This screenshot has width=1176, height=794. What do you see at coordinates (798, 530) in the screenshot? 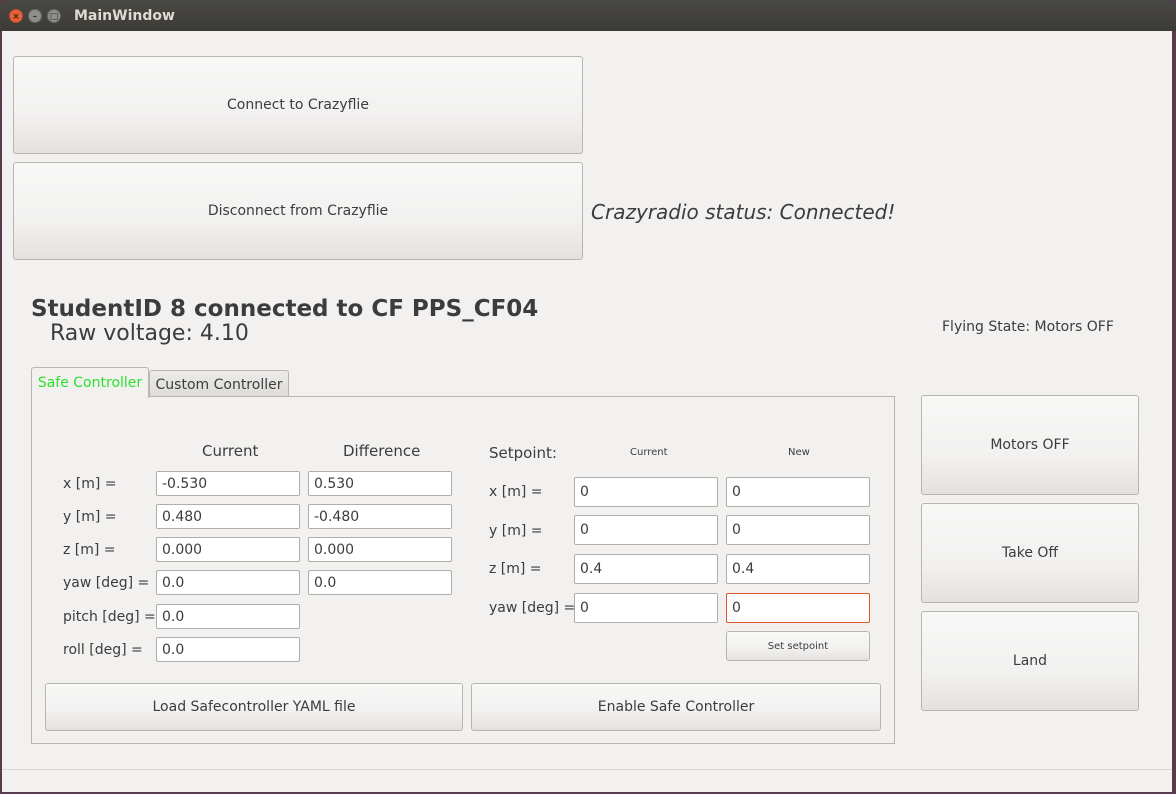
I see `setpoint-new-y` at bounding box center [798, 530].